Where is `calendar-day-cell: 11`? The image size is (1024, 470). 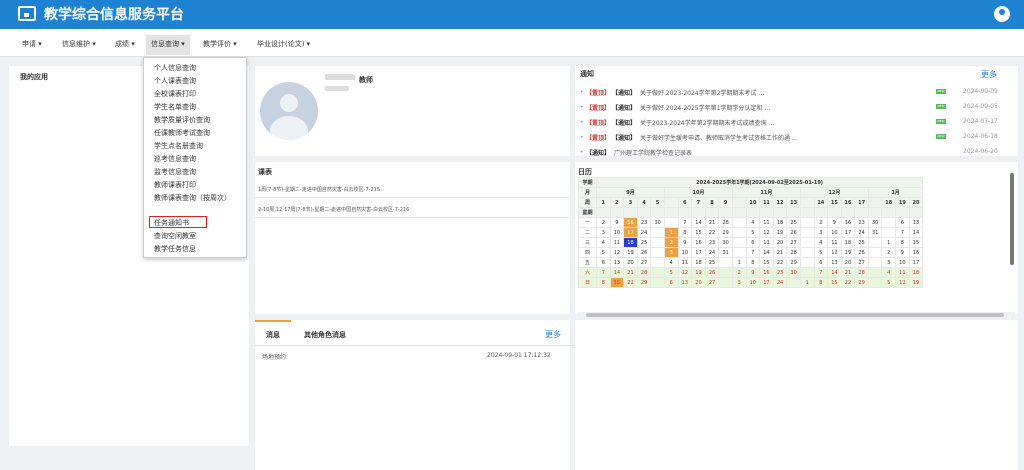
calendar-day-cell: 11 is located at coordinates (902, 272).